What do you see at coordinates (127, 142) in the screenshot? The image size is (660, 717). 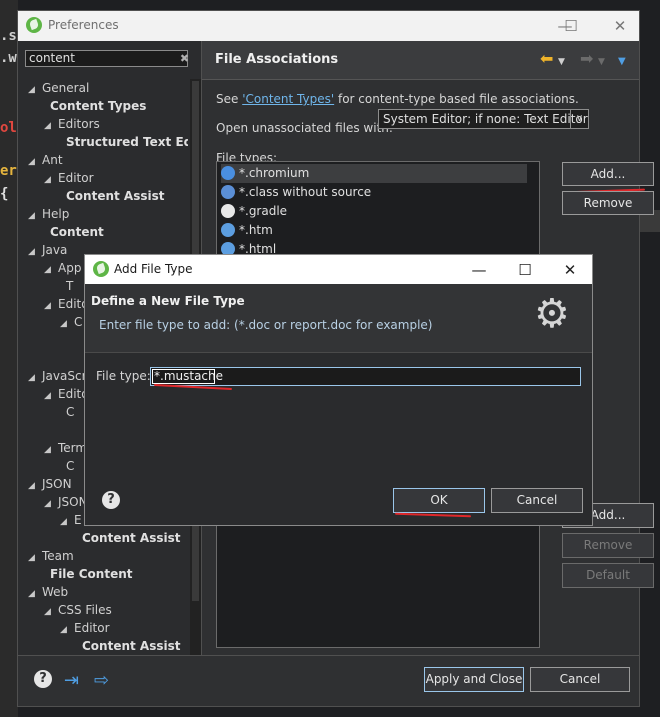 I see `tree-item: Structured Text Ed` at bounding box center [127, 142].